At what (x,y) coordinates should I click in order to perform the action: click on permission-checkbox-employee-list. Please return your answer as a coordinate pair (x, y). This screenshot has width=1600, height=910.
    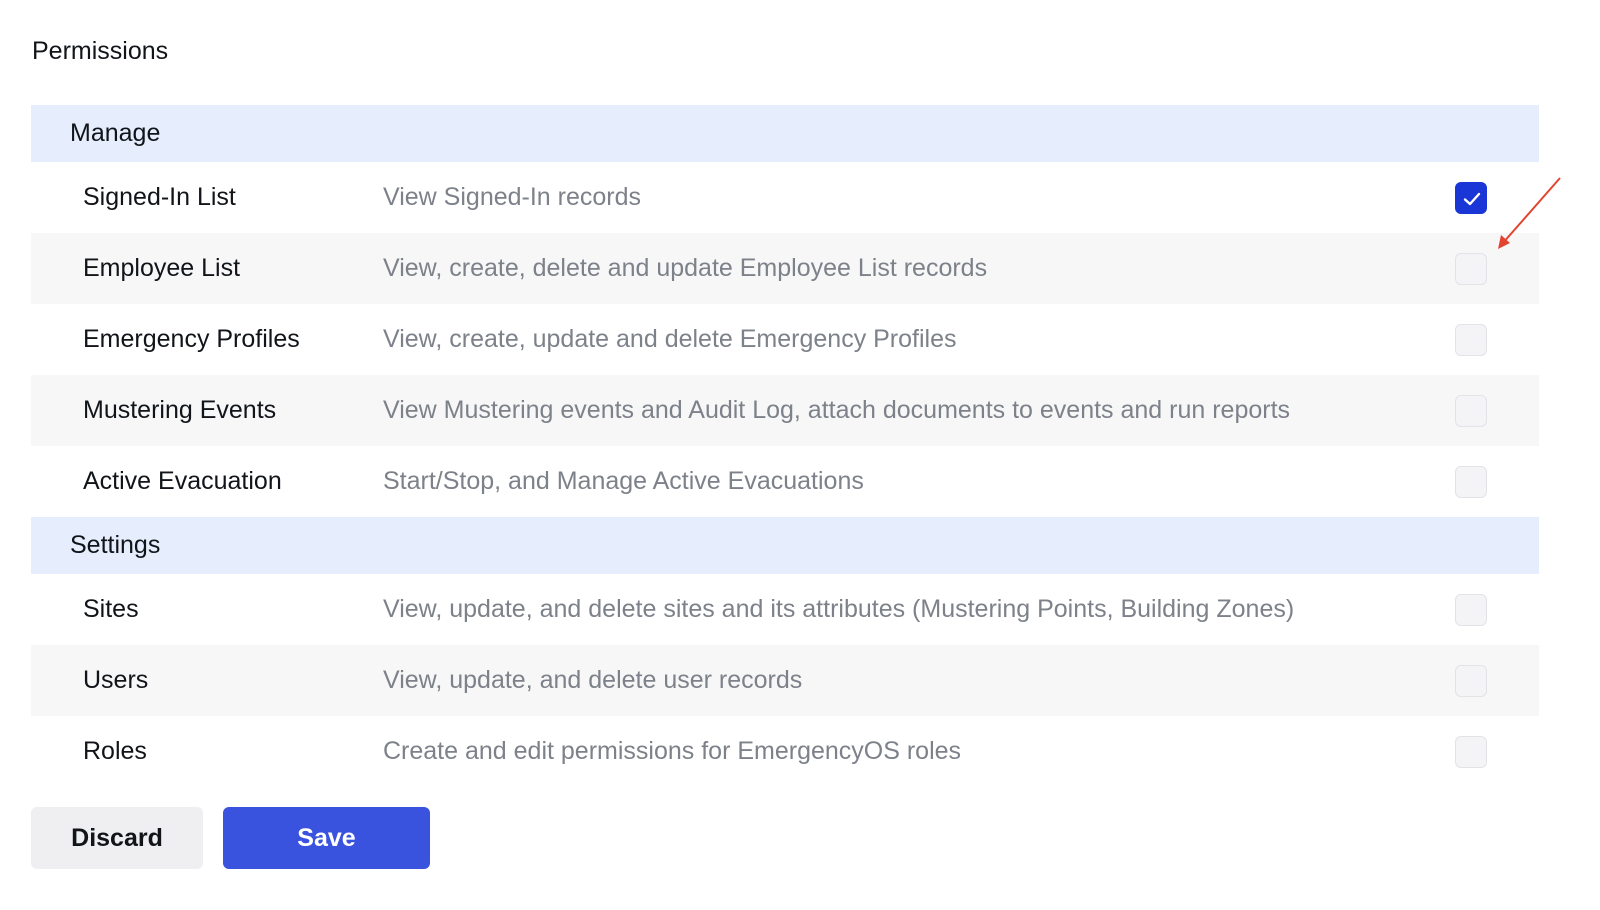
    Looking at the image, I should click on (1471, 268).